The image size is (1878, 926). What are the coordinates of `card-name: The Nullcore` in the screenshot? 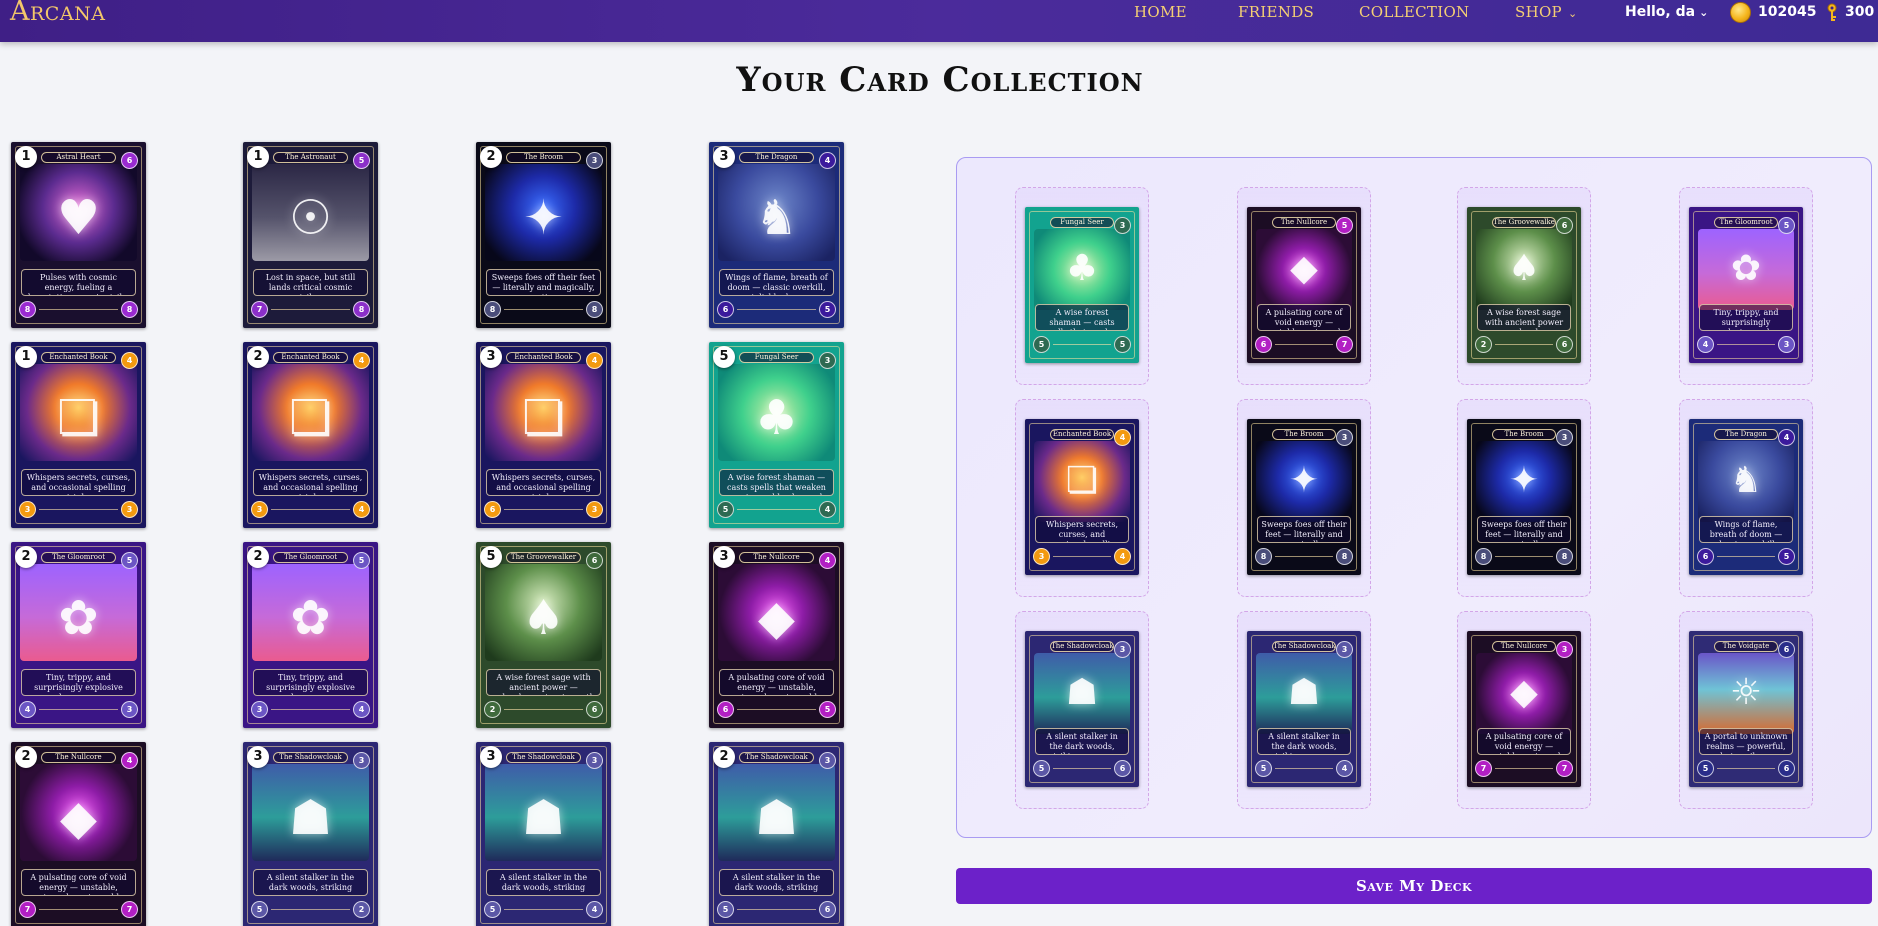 It's located at (1304, 222).